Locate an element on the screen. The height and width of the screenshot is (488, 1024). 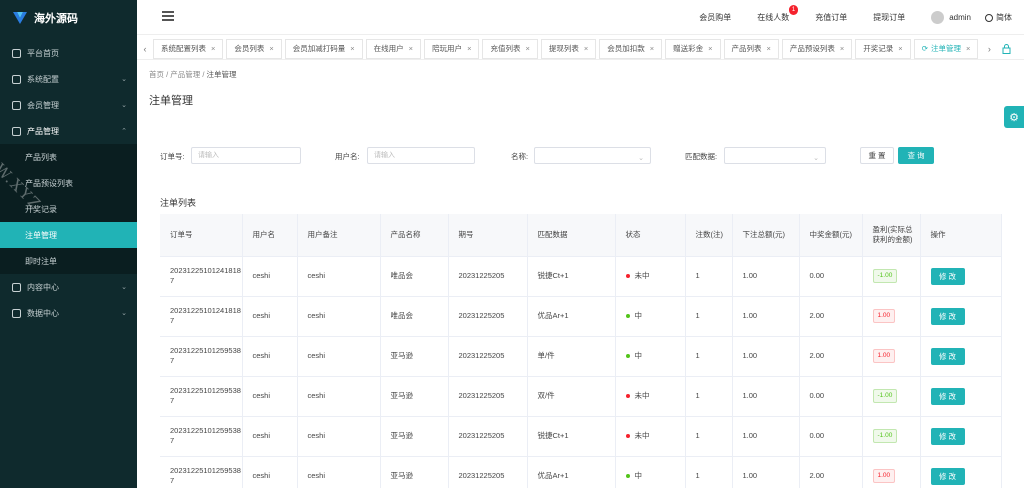
sidebar-subitem-3: 注单管理 is located at coordinates (68, 235).